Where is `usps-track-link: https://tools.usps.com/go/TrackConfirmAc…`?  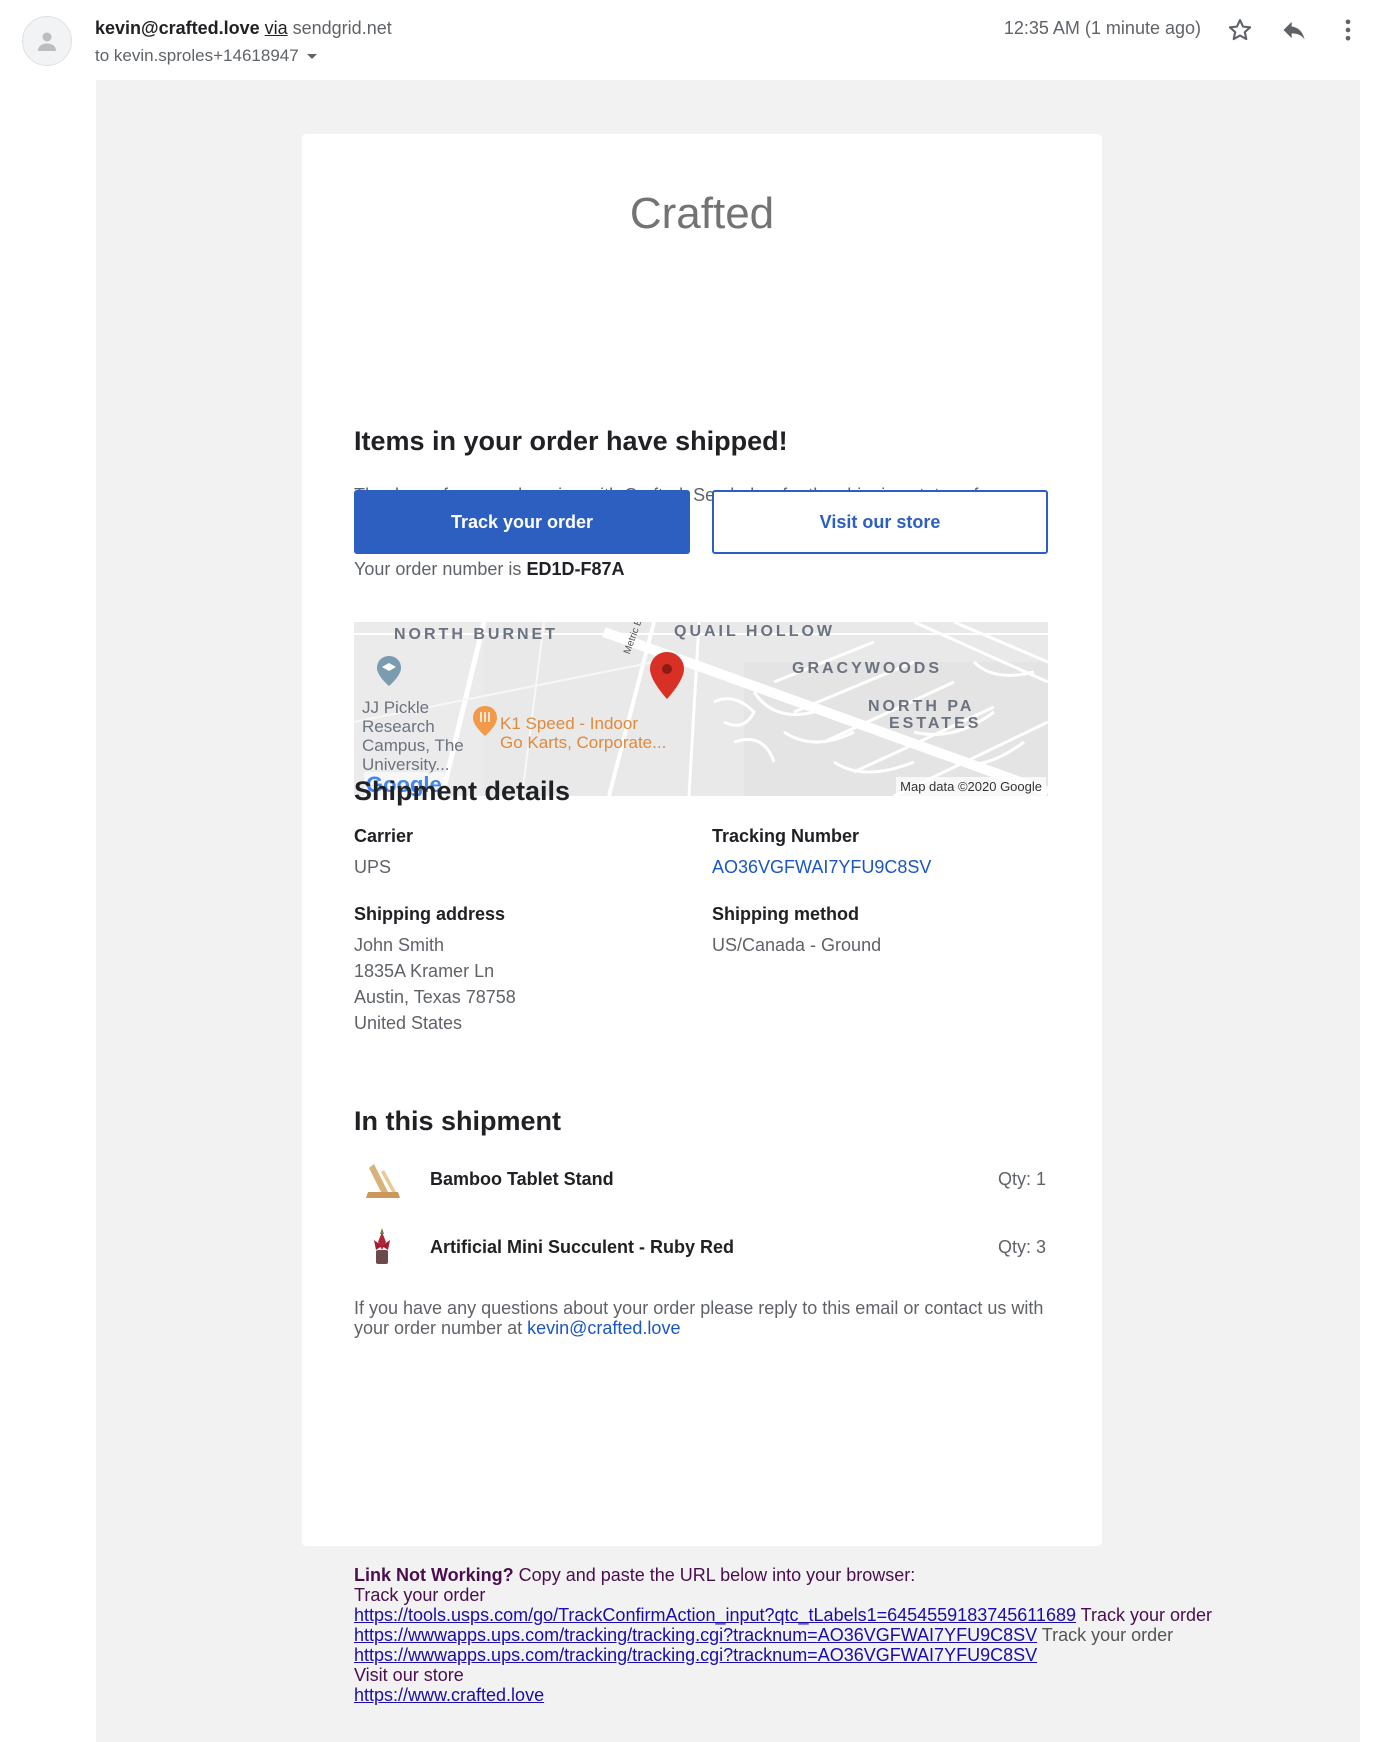
usps-track-link: https://tools.usps.com/go/TrackConfirmAc… is located at coordinates (715, 1615).